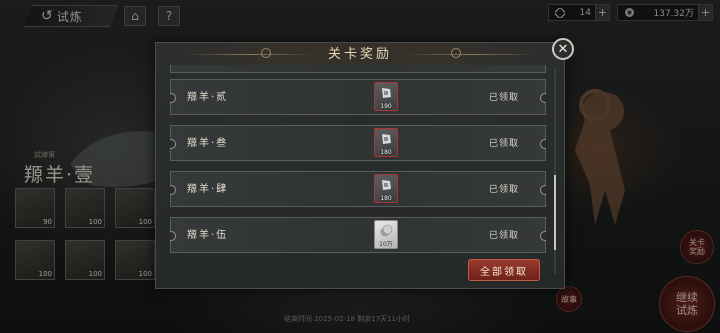  What do you see at coordinates (208, 143) in the screenshot?
I see `reward-stage-name: 羱羊·叁` at bounding box center [208, 143].